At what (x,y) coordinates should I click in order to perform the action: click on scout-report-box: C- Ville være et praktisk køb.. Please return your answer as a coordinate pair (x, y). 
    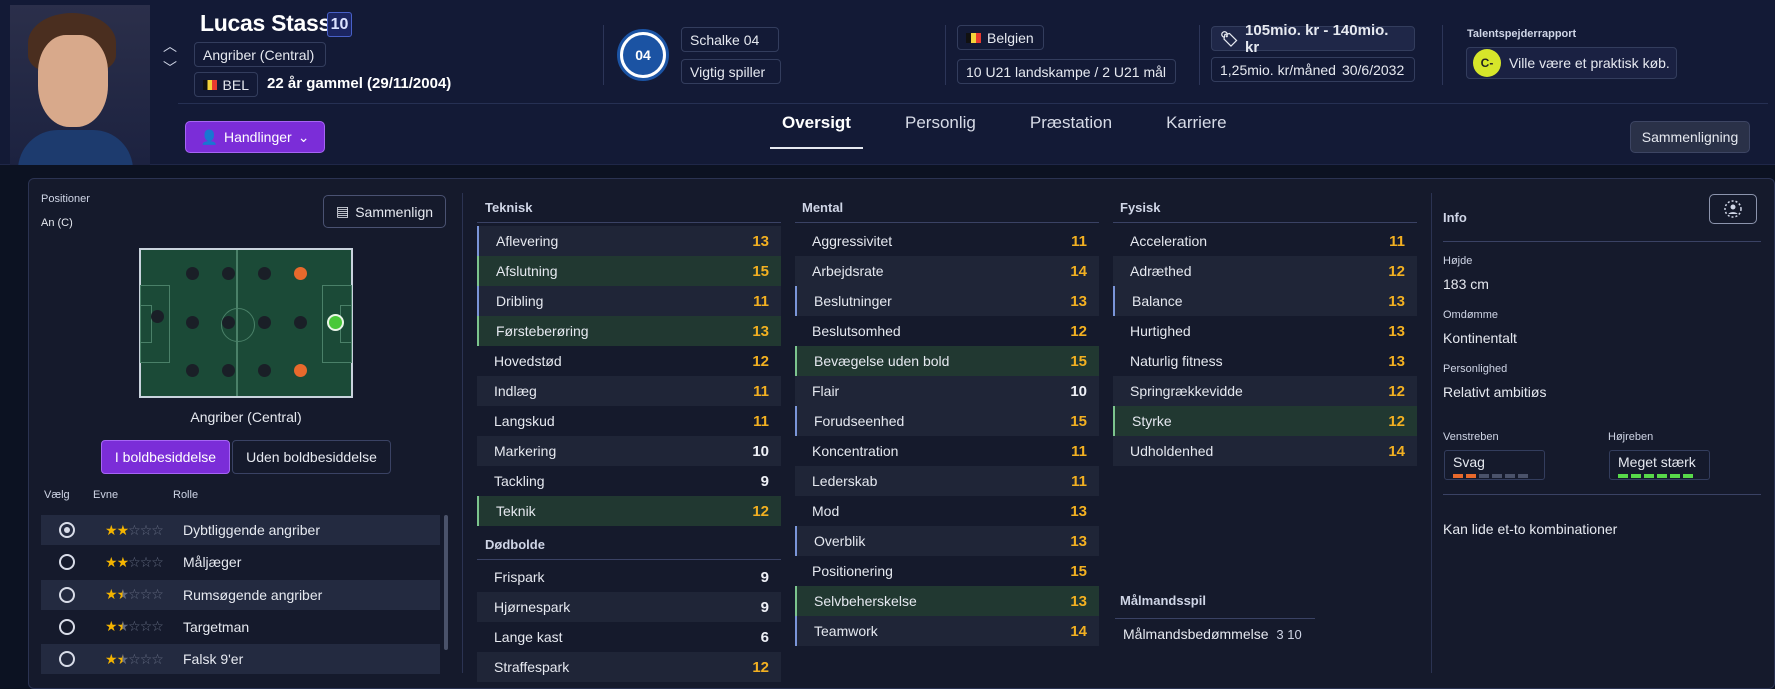
    Looking at the image, I should click on (1571, 63).